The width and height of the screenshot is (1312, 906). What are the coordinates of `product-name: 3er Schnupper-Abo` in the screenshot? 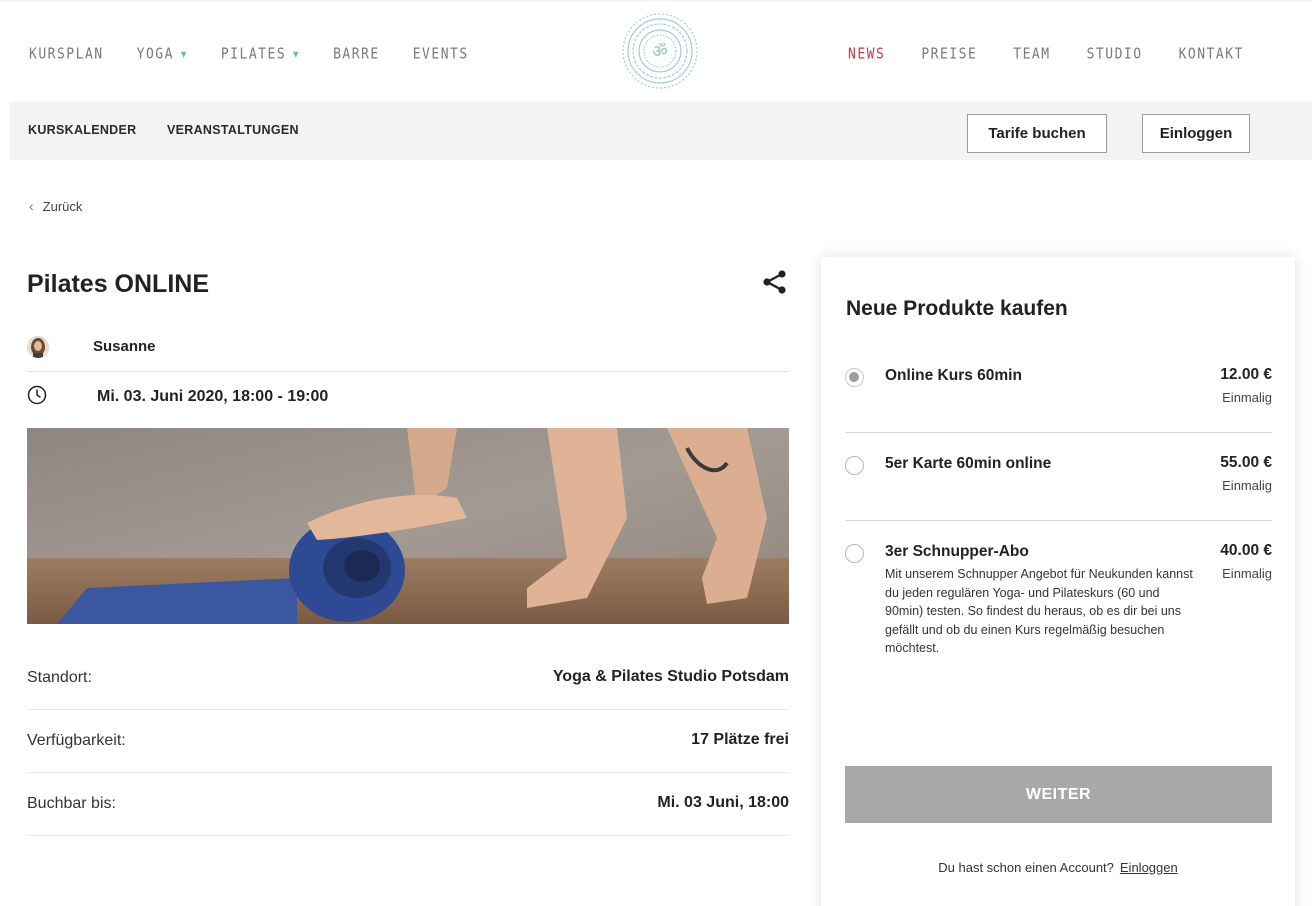 It's located at (957, 551).